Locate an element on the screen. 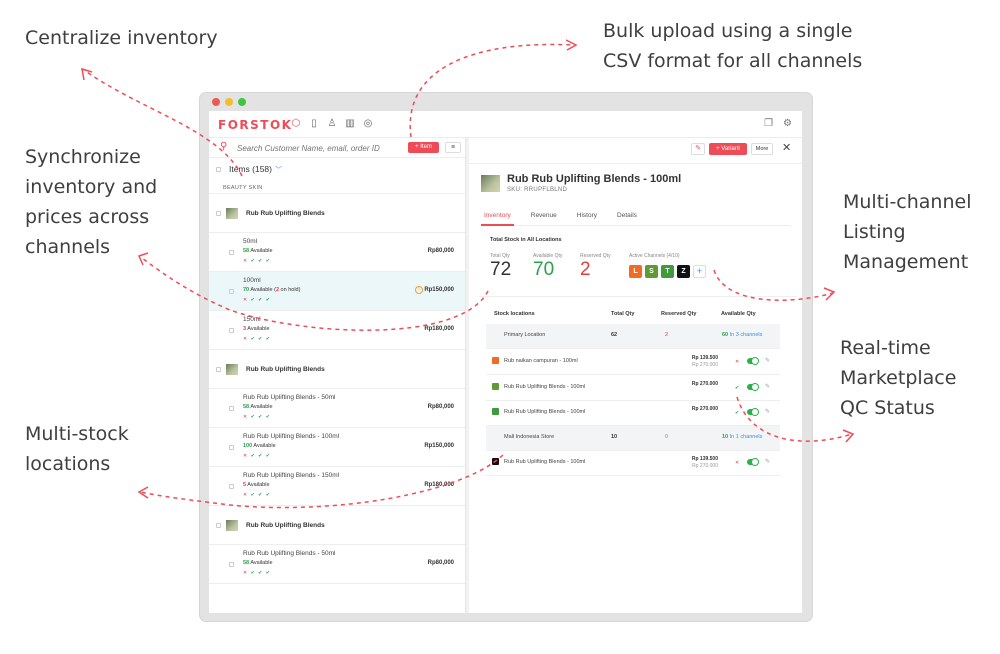 The height and width of the screenshot is (654, 1000). select-all-checkbox is located at coordinates (218, 169).